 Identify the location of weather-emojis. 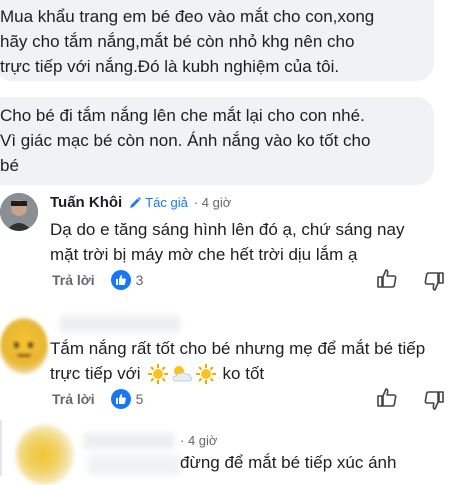
(182, 374).